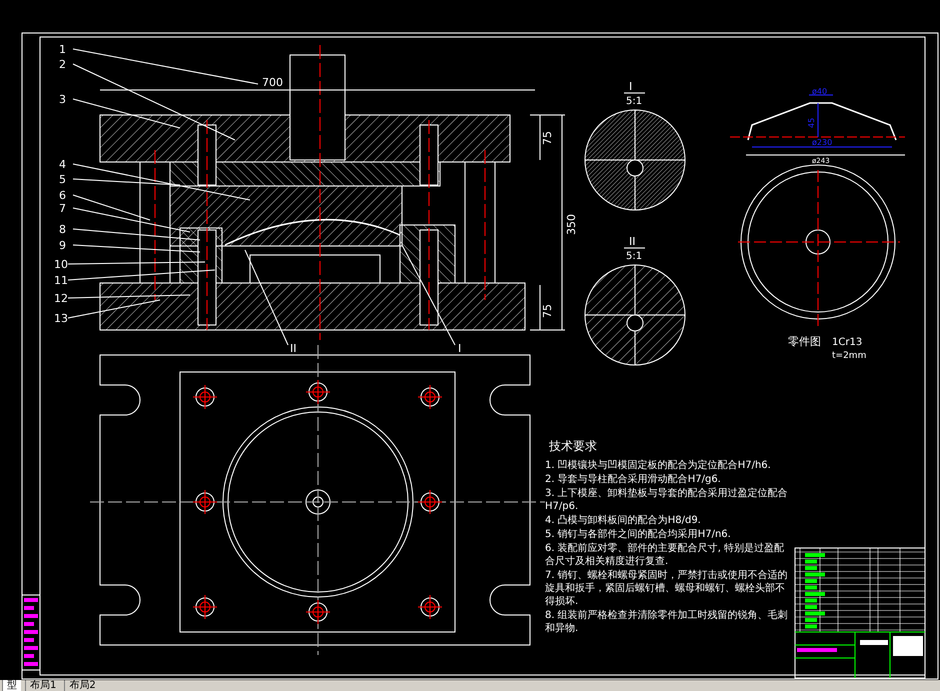  What do you see at coordinates (61, 298) in the screenshot?
I see `part-number-label: 12` at bounding box center [61, 298].